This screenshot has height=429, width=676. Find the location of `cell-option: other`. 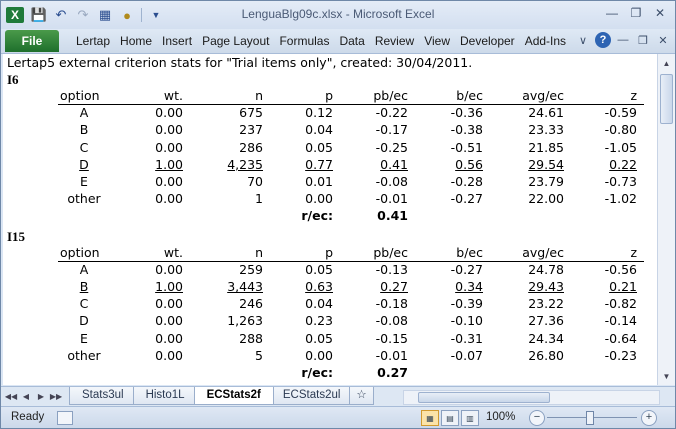

cell-option: other is located at coordinates (84, 355).